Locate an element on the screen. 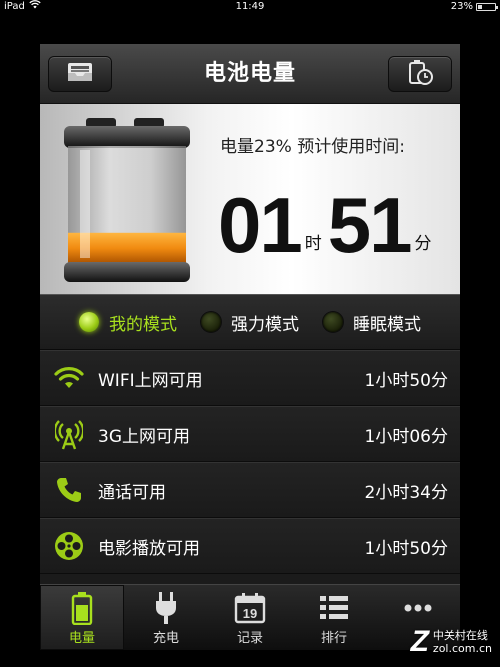  battery-clock-button is located at coordinates (420, 74).